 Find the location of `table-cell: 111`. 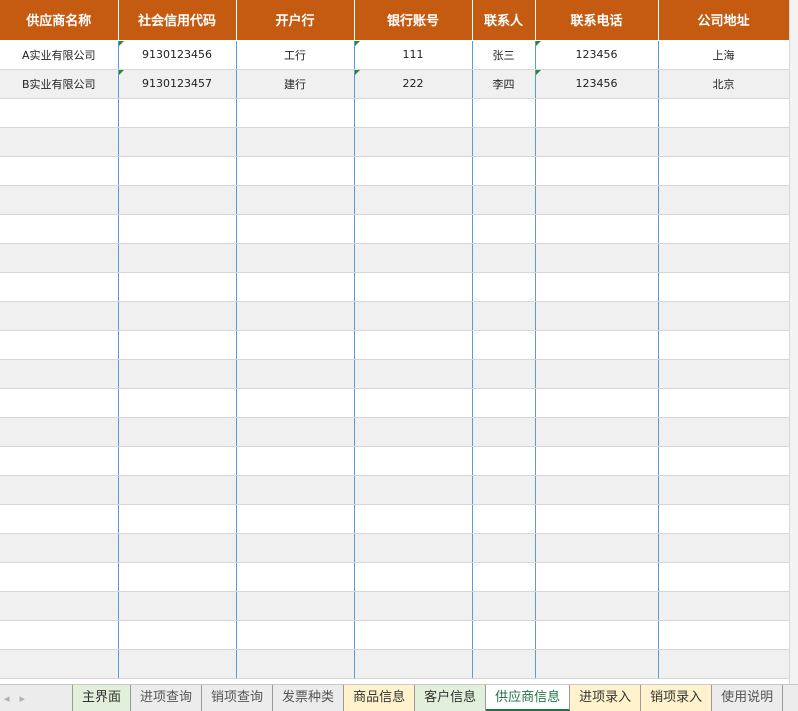

table-cell: 111 is located at coordinates (413, 55).